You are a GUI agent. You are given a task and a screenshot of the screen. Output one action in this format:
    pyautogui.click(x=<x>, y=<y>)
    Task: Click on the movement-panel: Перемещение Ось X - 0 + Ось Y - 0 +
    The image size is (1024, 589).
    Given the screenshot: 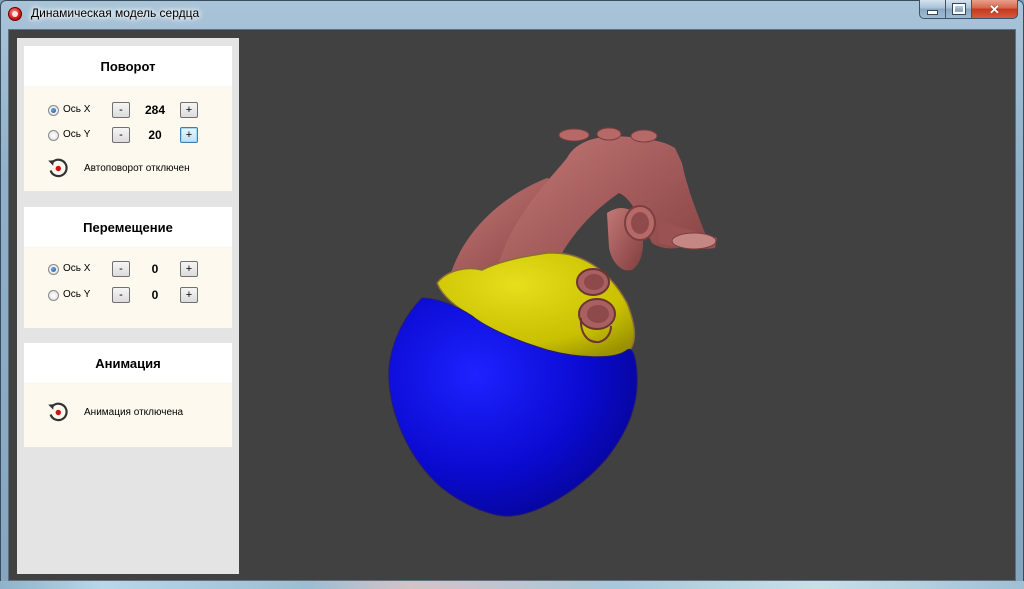 What is the action you would take?
    pyautogui.click(x=128, y=267)
    